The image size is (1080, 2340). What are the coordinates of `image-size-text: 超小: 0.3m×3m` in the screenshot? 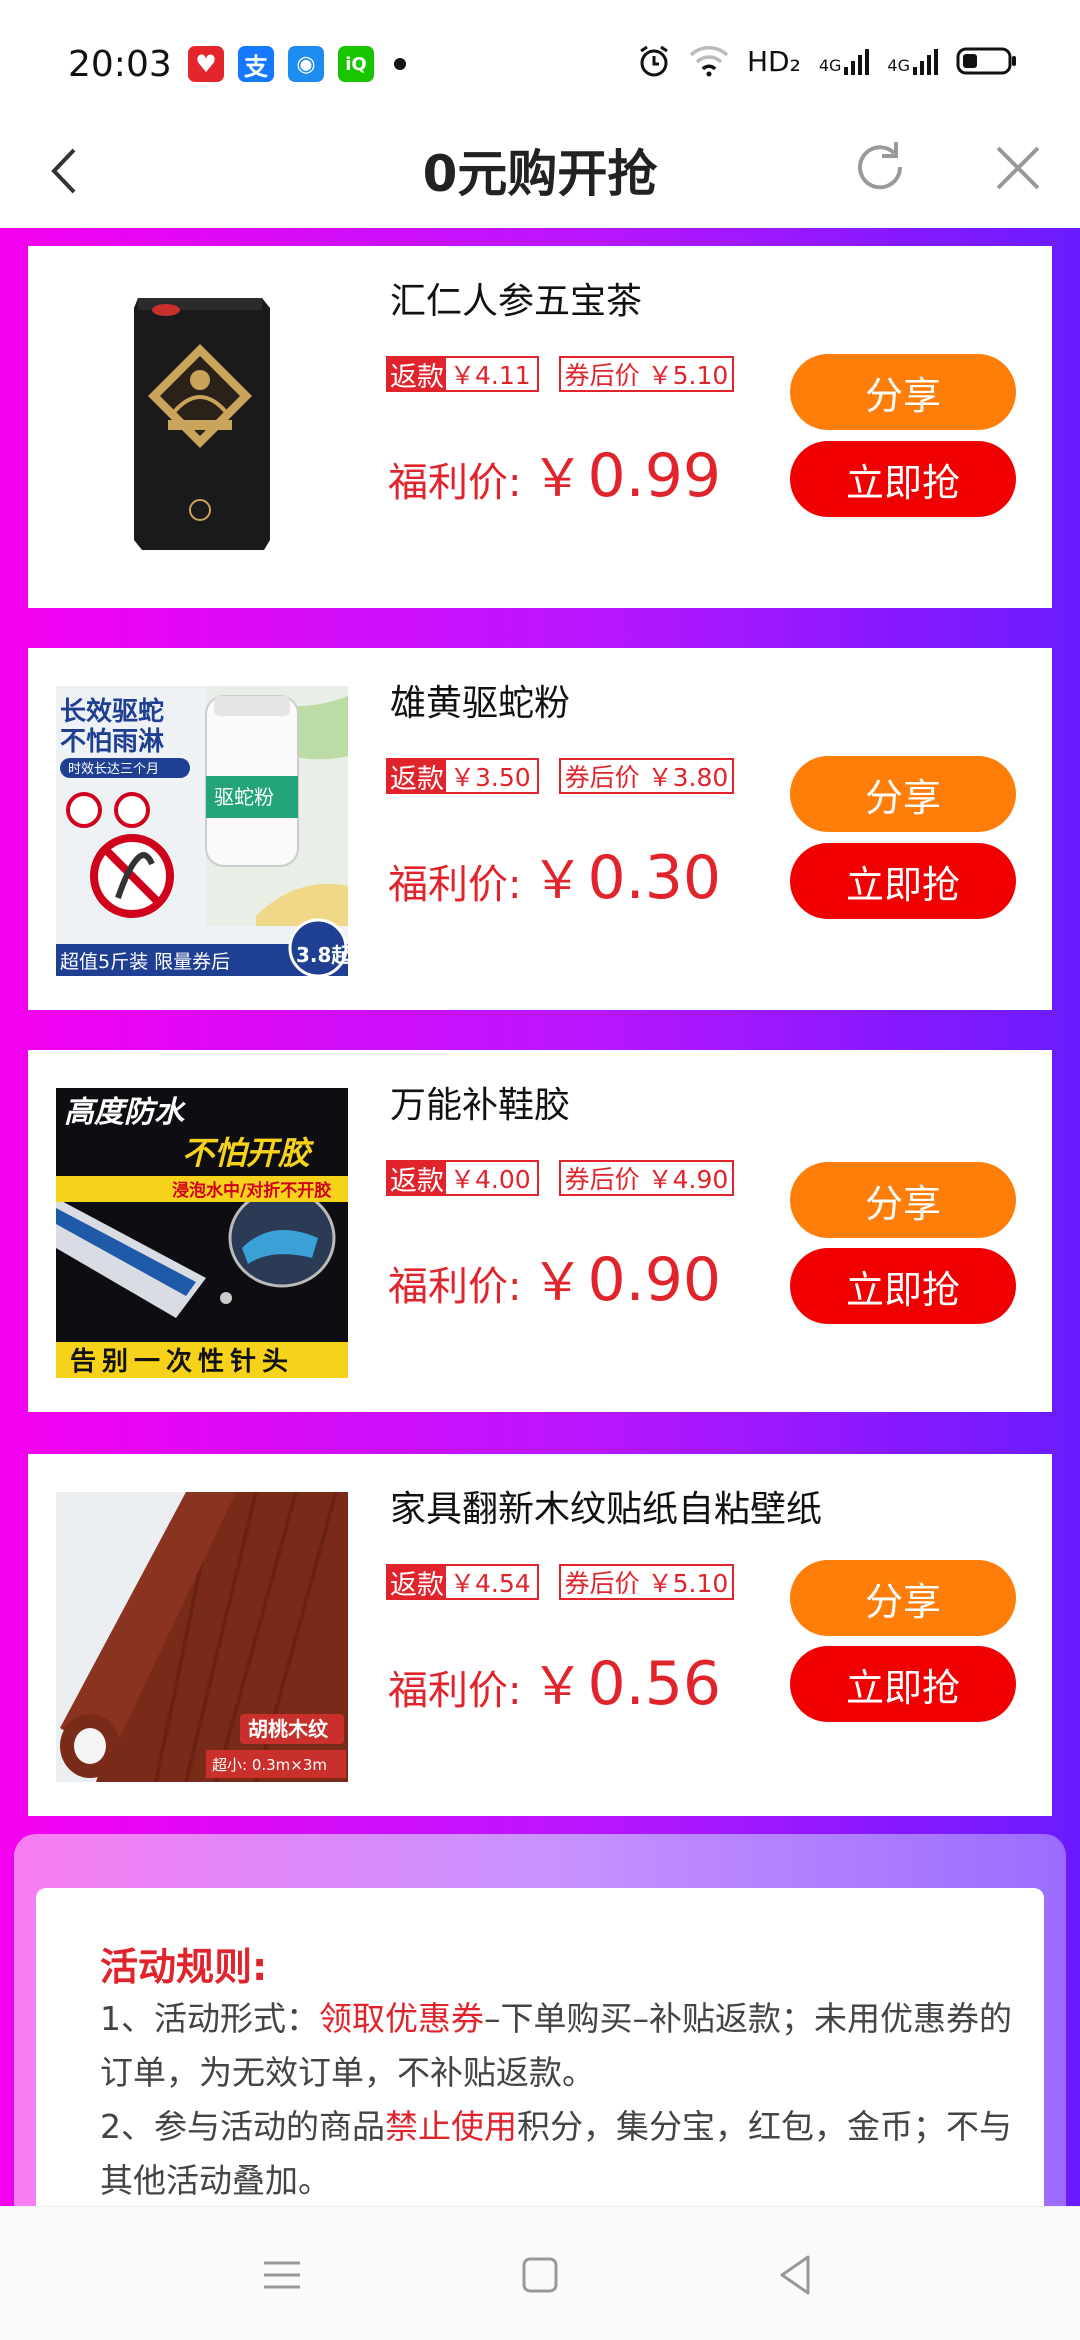 It's located at (269, 1765).